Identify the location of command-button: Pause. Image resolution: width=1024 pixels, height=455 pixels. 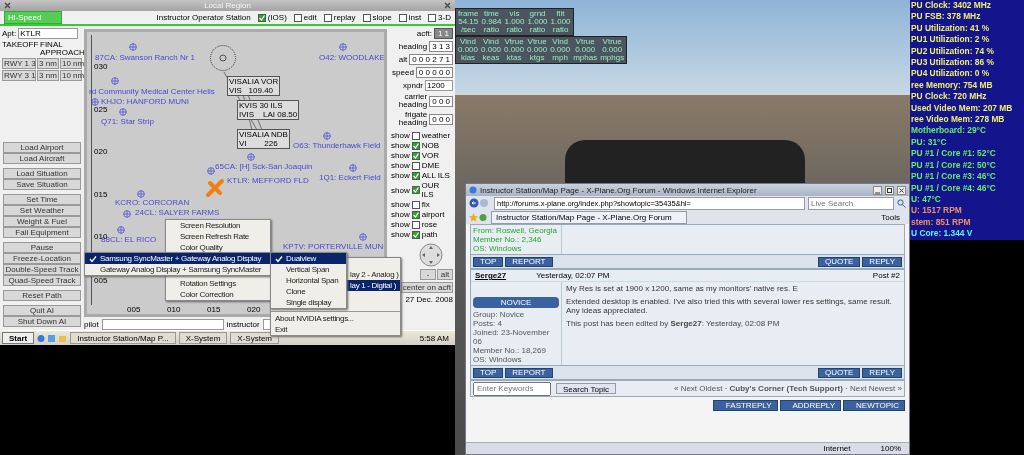
(42, 247).